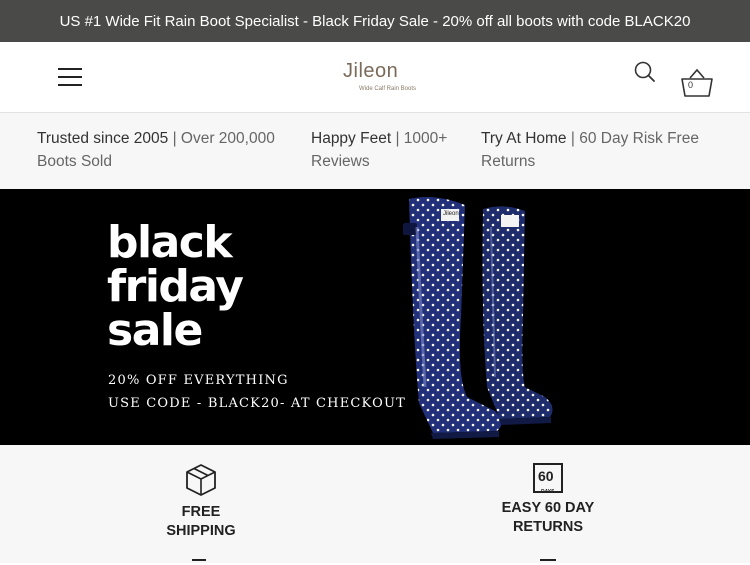  Describe the element at coordinates (198, 380) in the screenshot. I see `hero-offer: 20% OFF EVERYTHING` at that location.